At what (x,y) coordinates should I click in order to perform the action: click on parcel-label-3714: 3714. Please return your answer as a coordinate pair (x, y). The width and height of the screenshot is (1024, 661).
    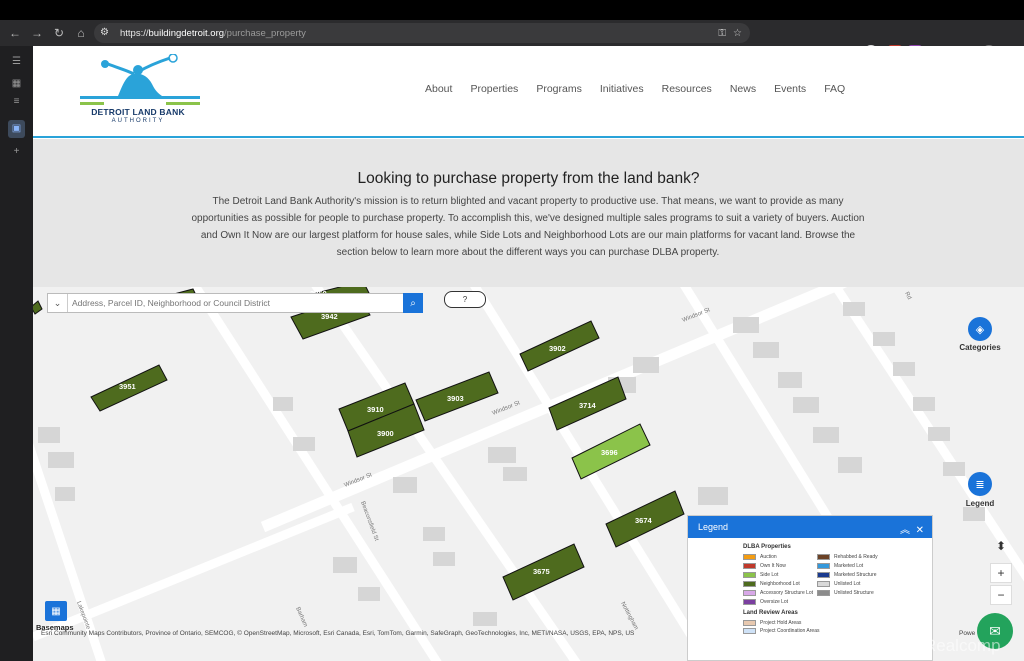
    Looking at the image, I should click on (588, 405).